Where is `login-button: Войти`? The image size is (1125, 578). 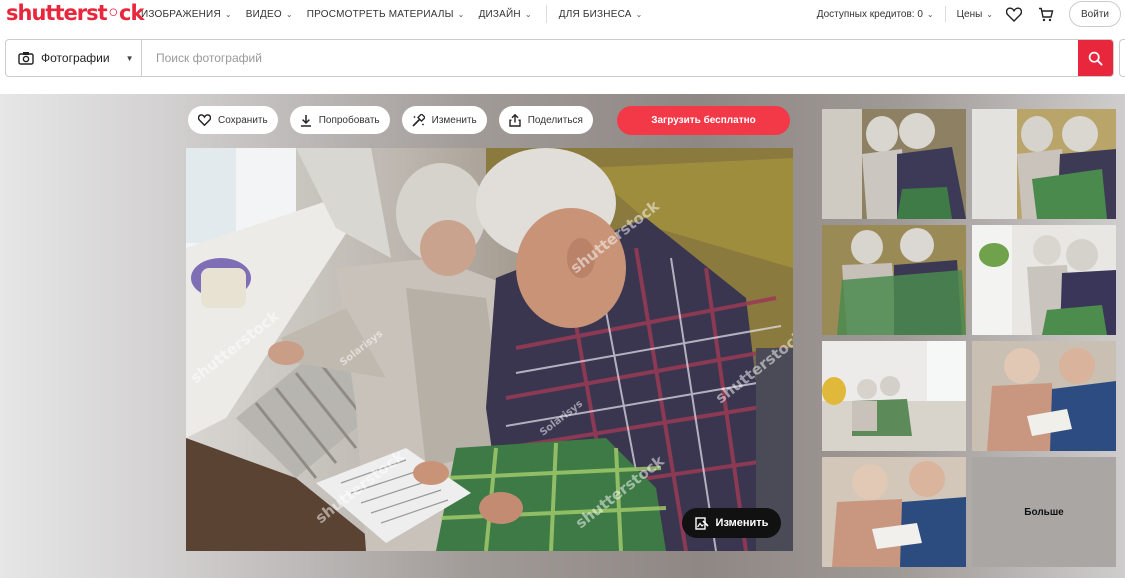
login-button: Войти is located at coordinates (1095, 14).